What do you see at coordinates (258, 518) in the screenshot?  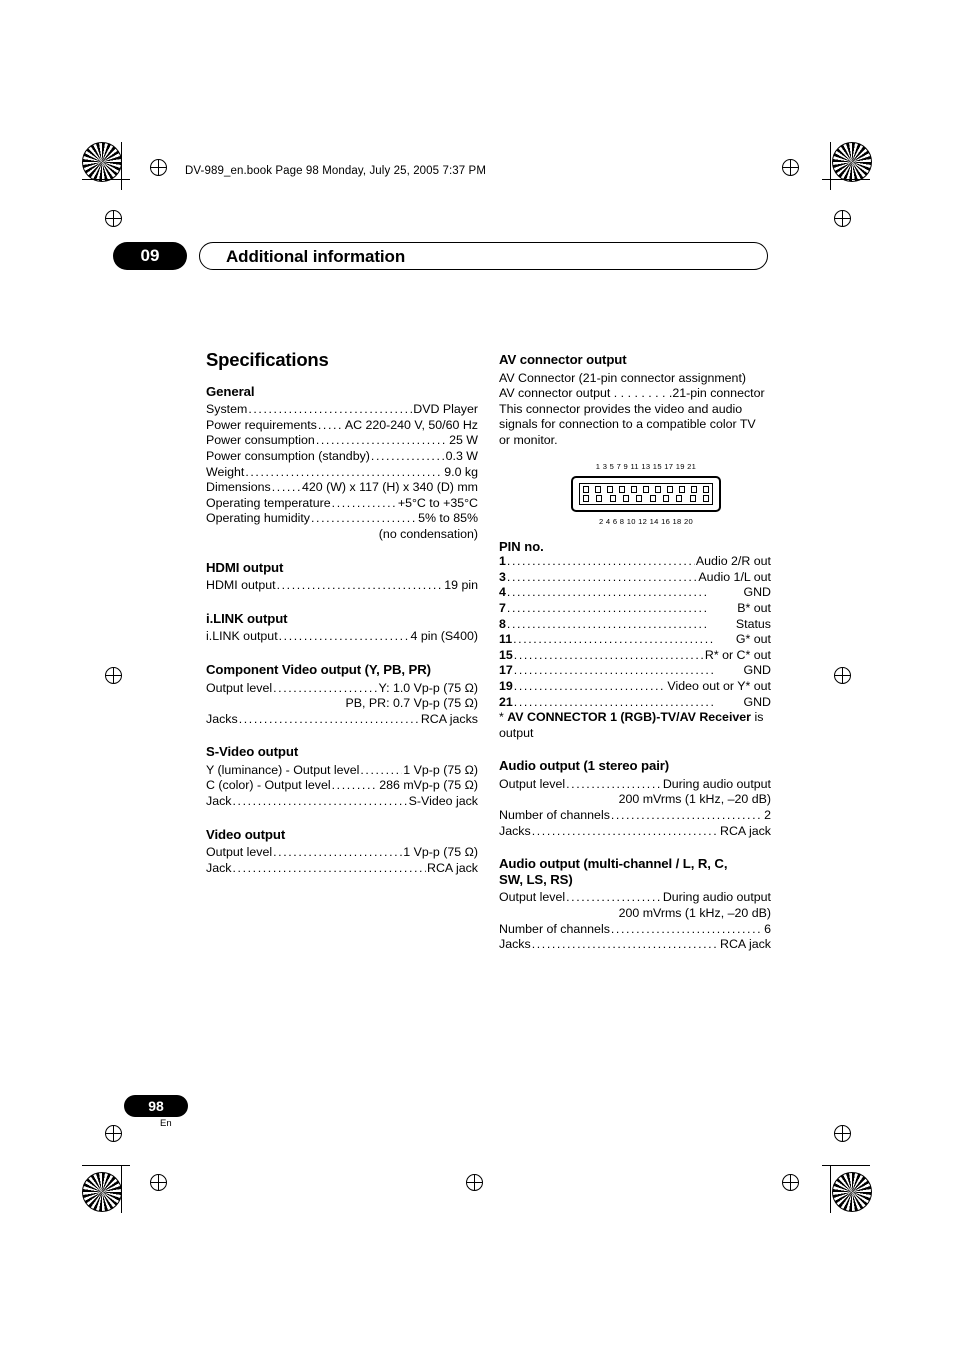 I see `spec-label: Operating humidity` at bounding box center [258, 518].